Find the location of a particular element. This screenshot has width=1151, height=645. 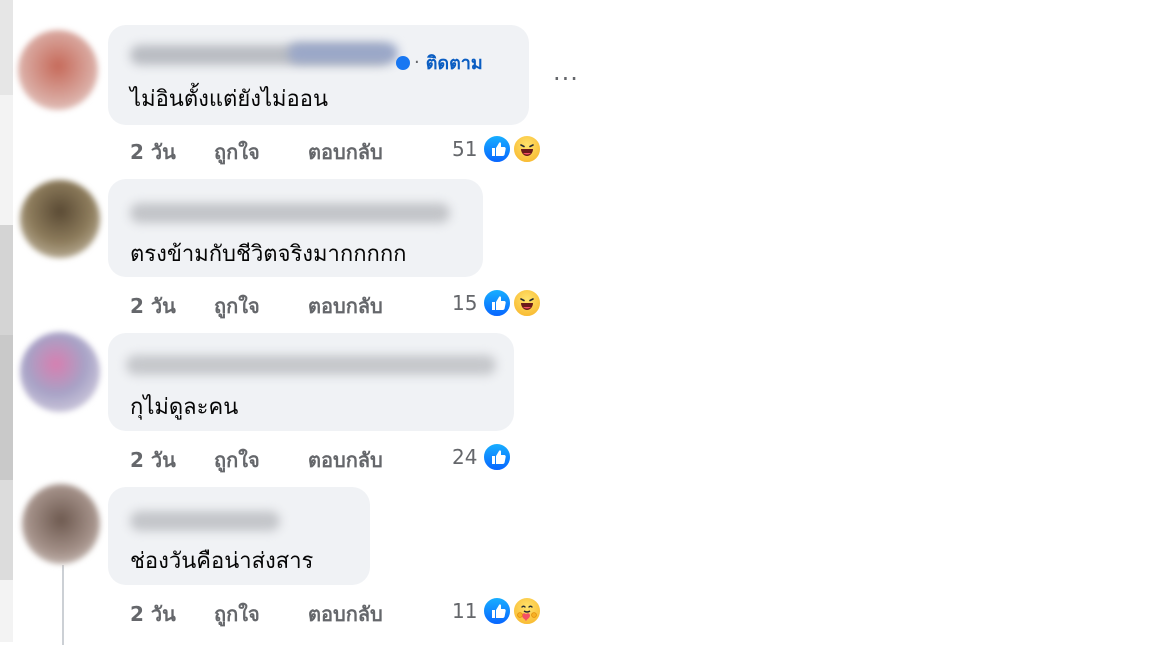

comment-item: กุไม่ดูละคน 2 วัน ถูกใจ ตอบกลับ 24 is located at coordinates (350, 405).